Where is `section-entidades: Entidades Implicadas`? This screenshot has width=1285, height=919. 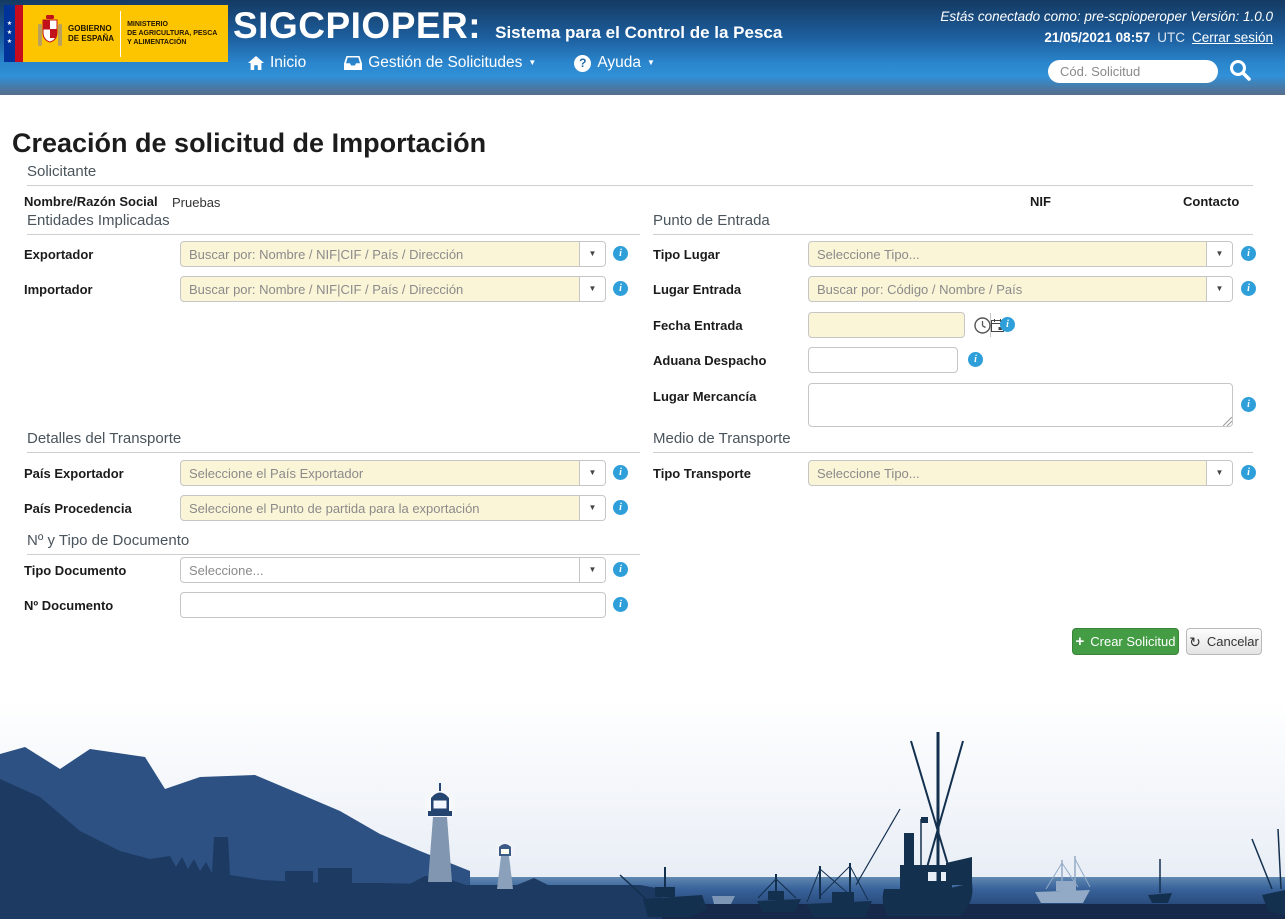
section-entidades: Entidades Implicadas is located at coordinates (333, 223).